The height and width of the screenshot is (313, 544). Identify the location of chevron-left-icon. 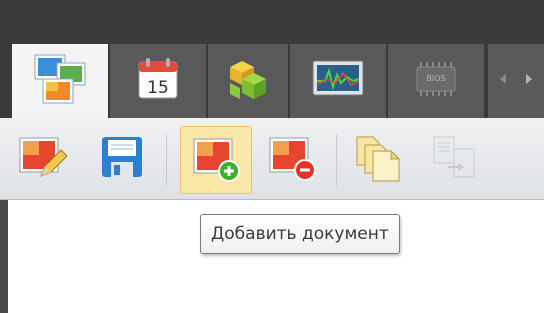
(503, 79).